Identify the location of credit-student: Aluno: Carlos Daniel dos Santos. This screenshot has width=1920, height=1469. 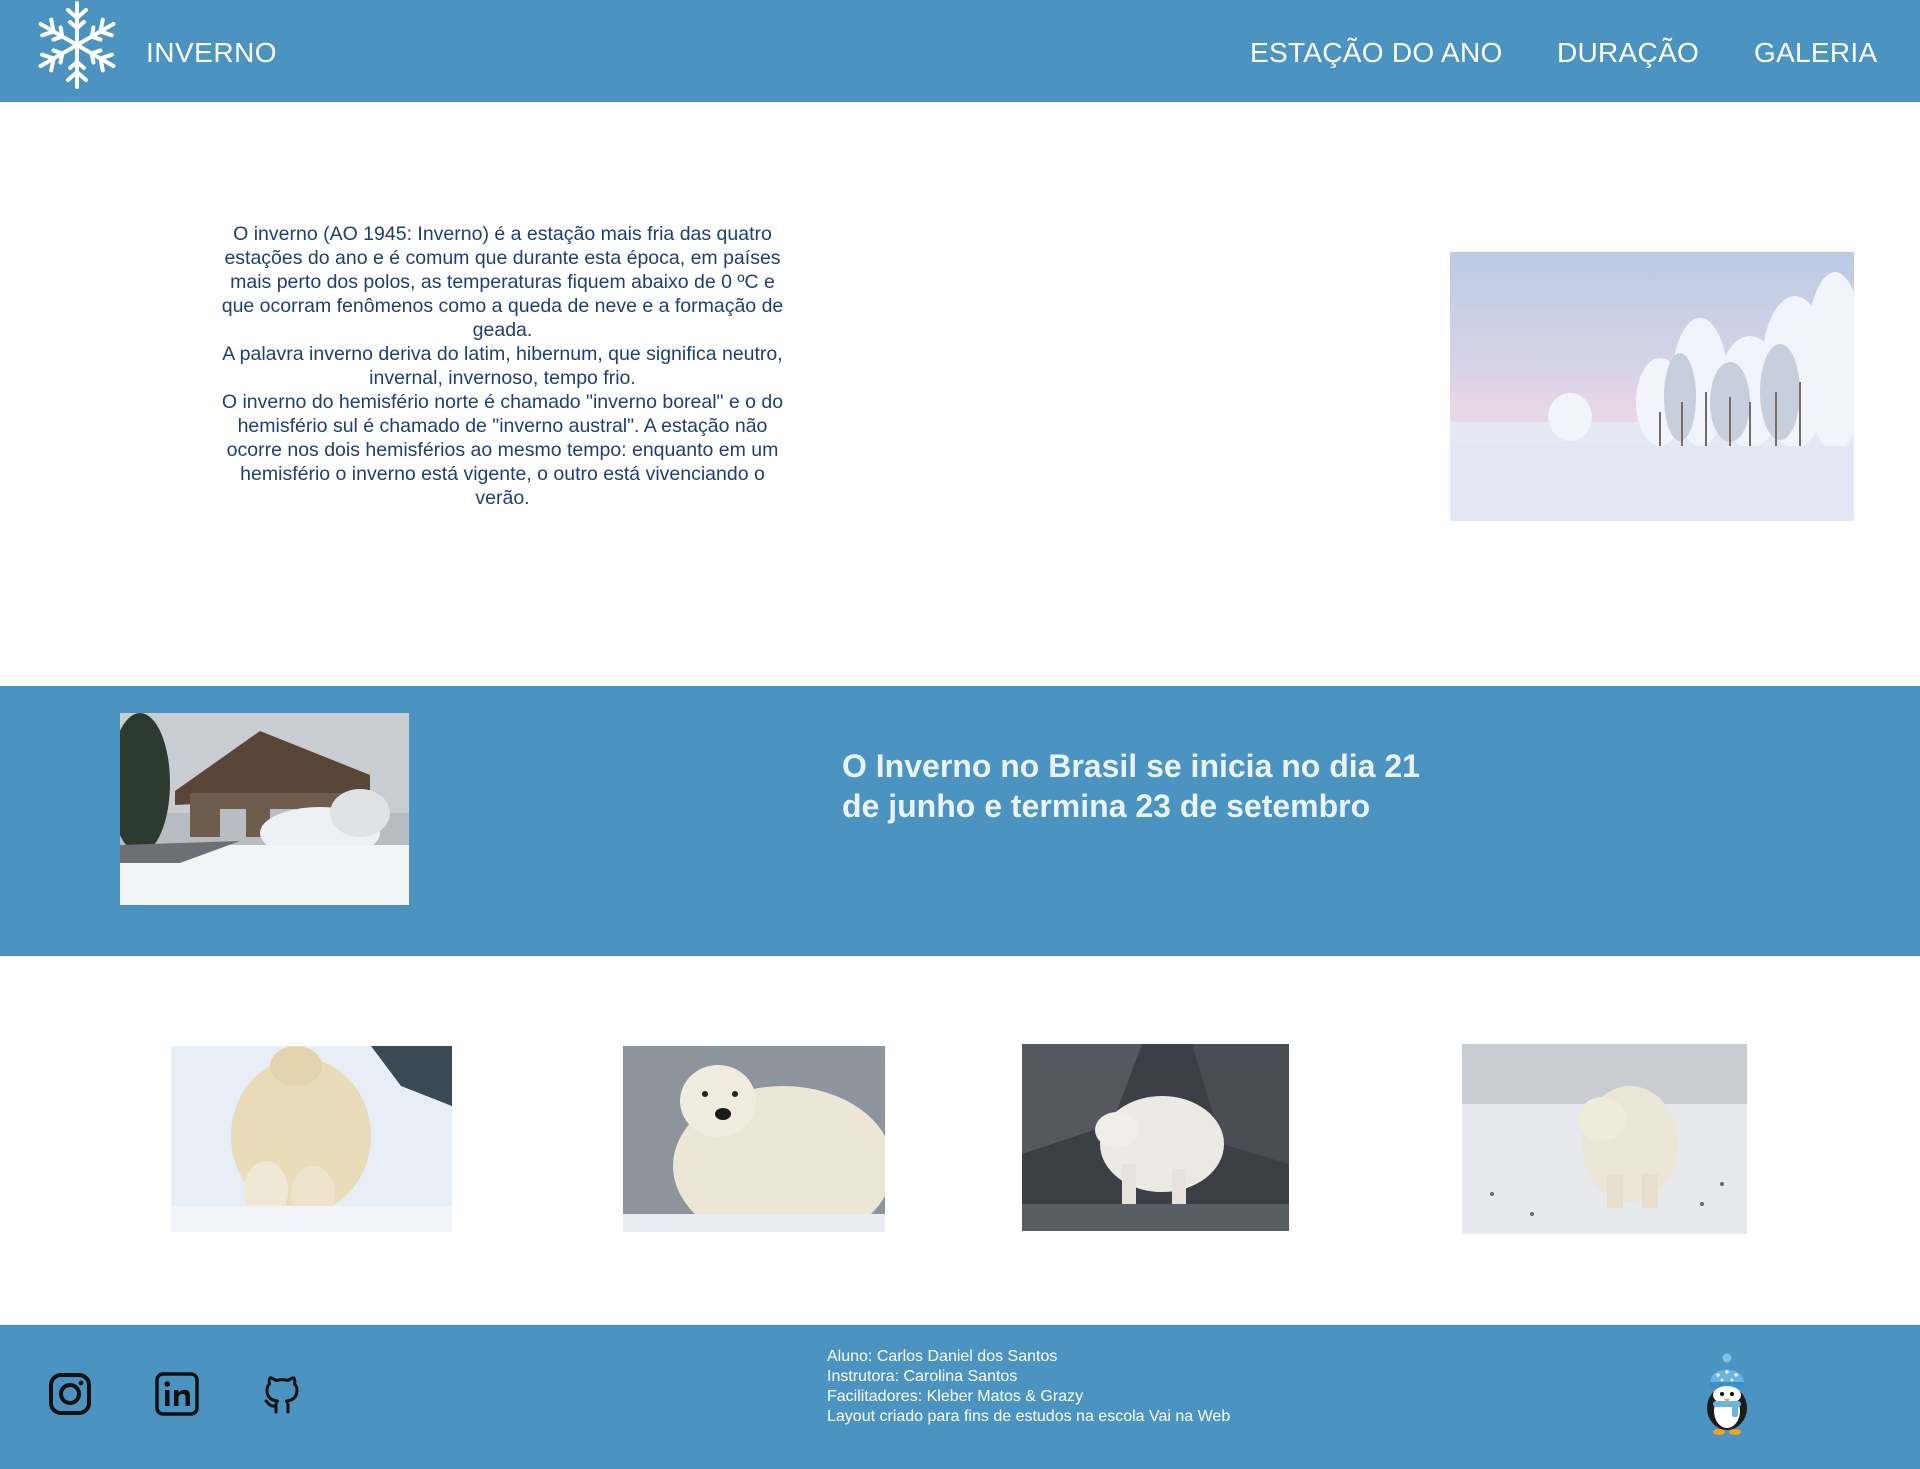
(942, 1356).